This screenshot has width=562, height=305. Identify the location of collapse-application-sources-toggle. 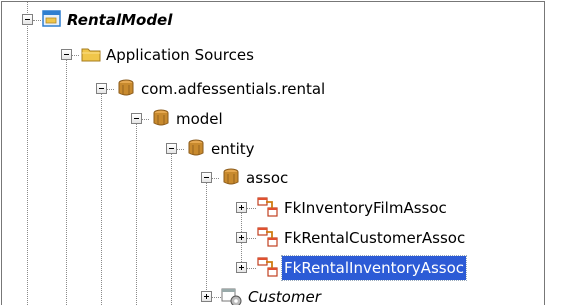
(66, 54).